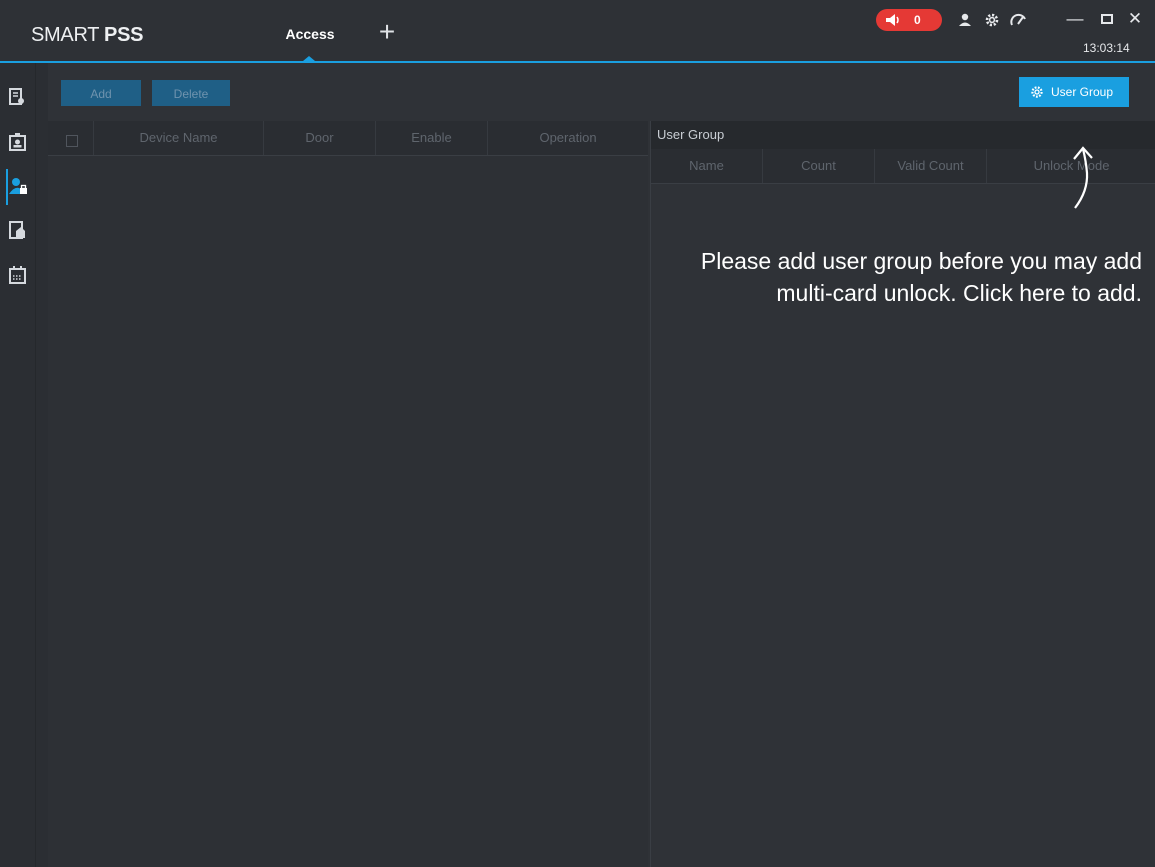 The image size is (1155, 867). Describe the element at coordinates (1019, 20) in the screenshot. I see `performance-icon` at that location.